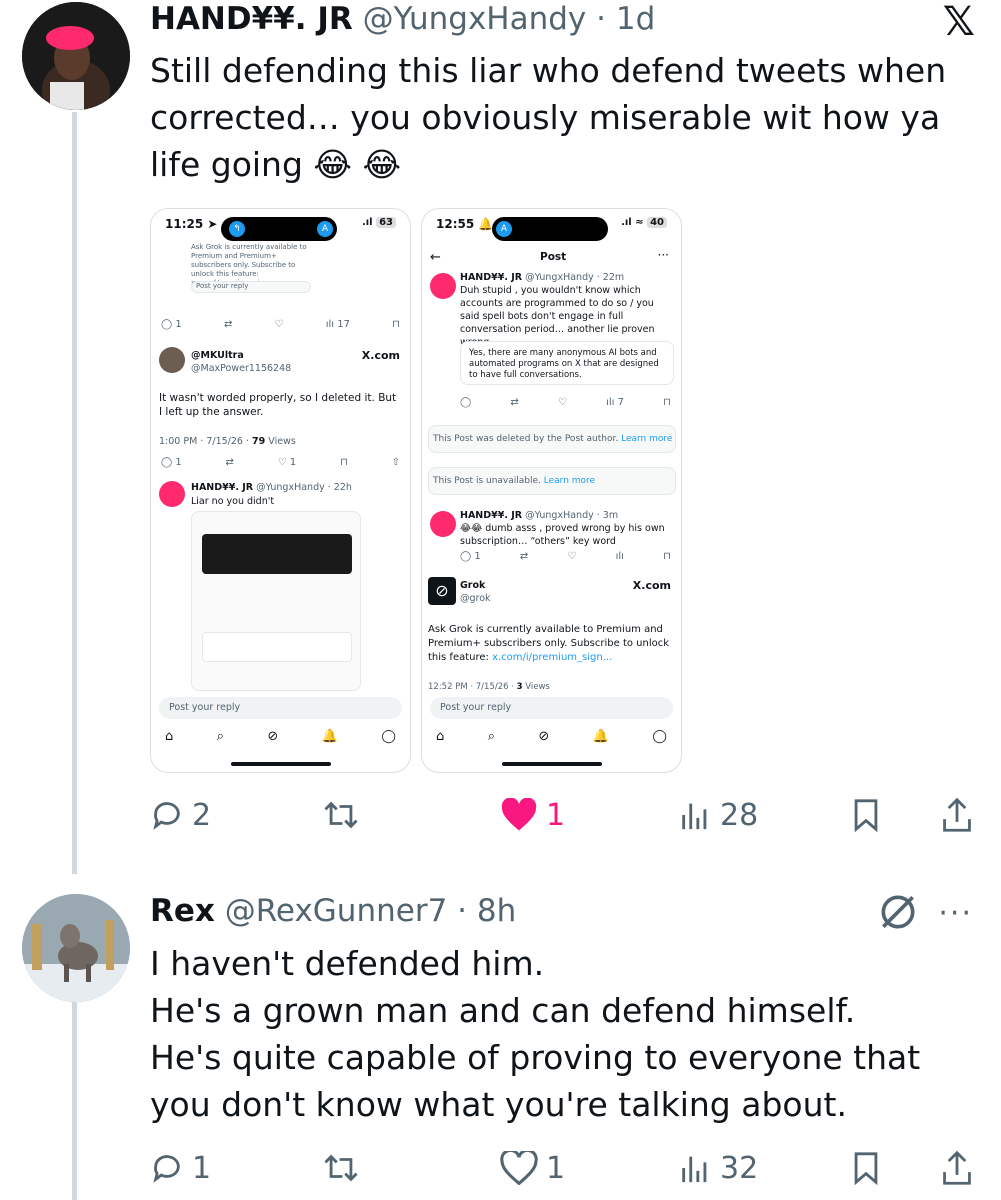  What do you see at coordinates (271, 487) in the screenshot?
I see `reply-header: HAND¥¥. JR @YungxHandy · 22h` at bounding box center [271, 487].